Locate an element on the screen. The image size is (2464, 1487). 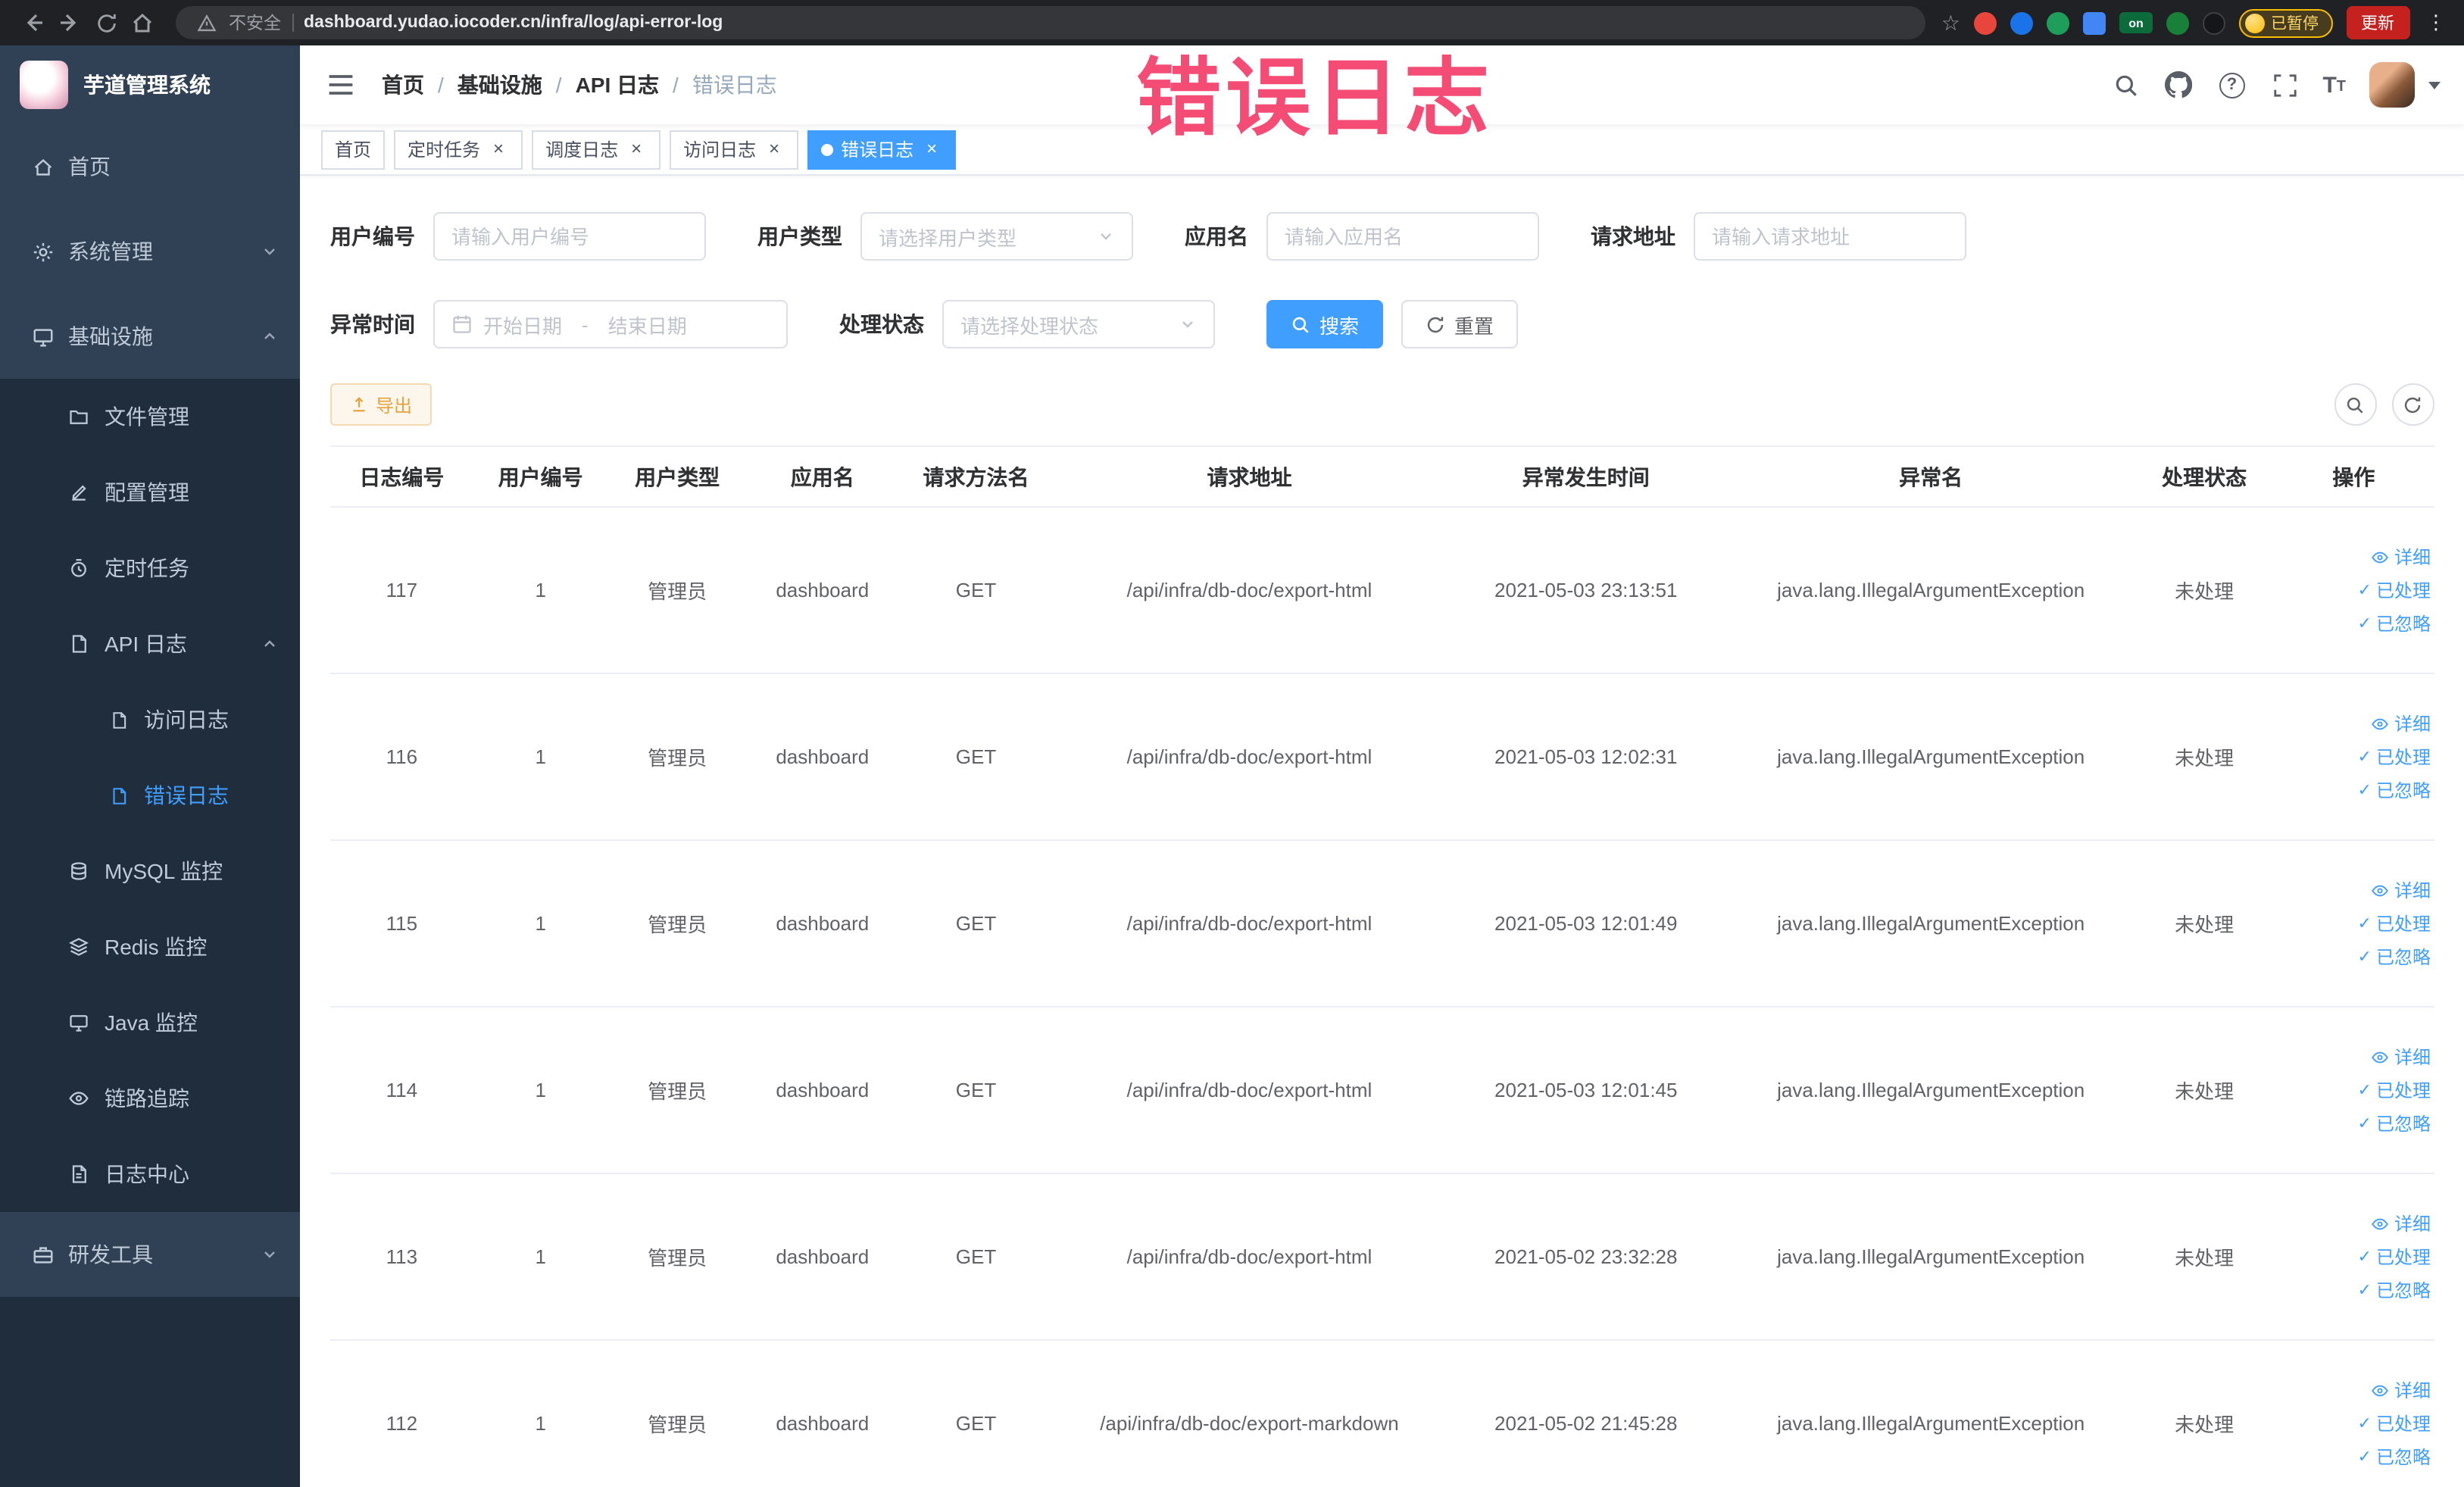
sidebar-item-redis-monitor: Redis 监控 is located at coordinates (150, 947).